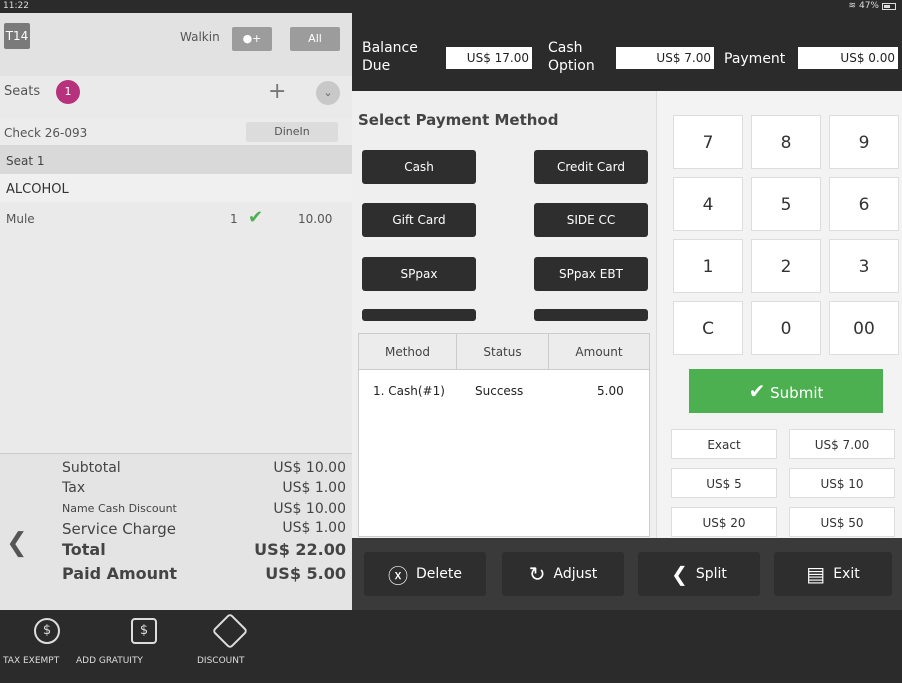 Image resolution: width=902 pixels, height=683 pixels. Describe the element at coordinates (724, 444) in the screenshot. I see `exact-amount-button: Exact` at that location.